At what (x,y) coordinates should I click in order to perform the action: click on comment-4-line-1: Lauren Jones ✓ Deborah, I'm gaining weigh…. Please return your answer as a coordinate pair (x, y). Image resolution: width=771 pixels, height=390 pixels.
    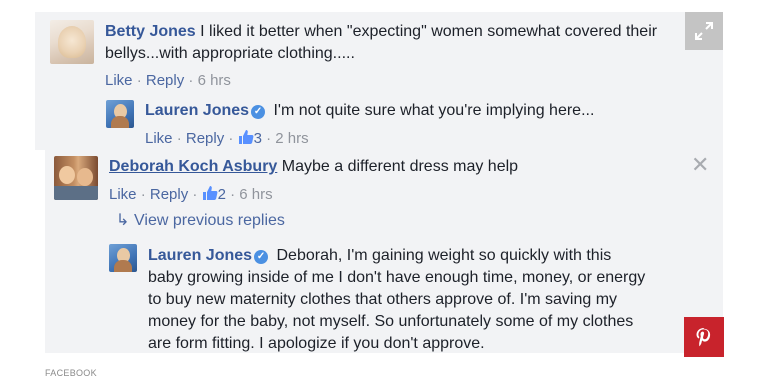
    Looking at the image, I should click on (379, 256).